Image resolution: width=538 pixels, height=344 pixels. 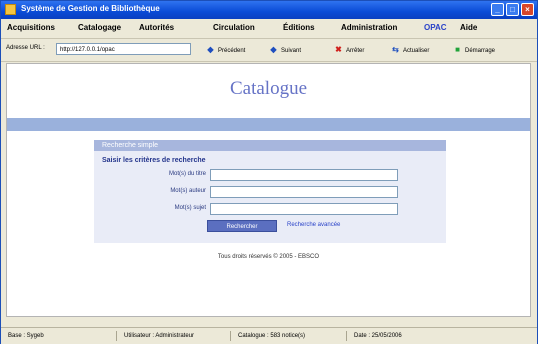 I want to click on menu-administration: Administration, so click(x=369, y=27).